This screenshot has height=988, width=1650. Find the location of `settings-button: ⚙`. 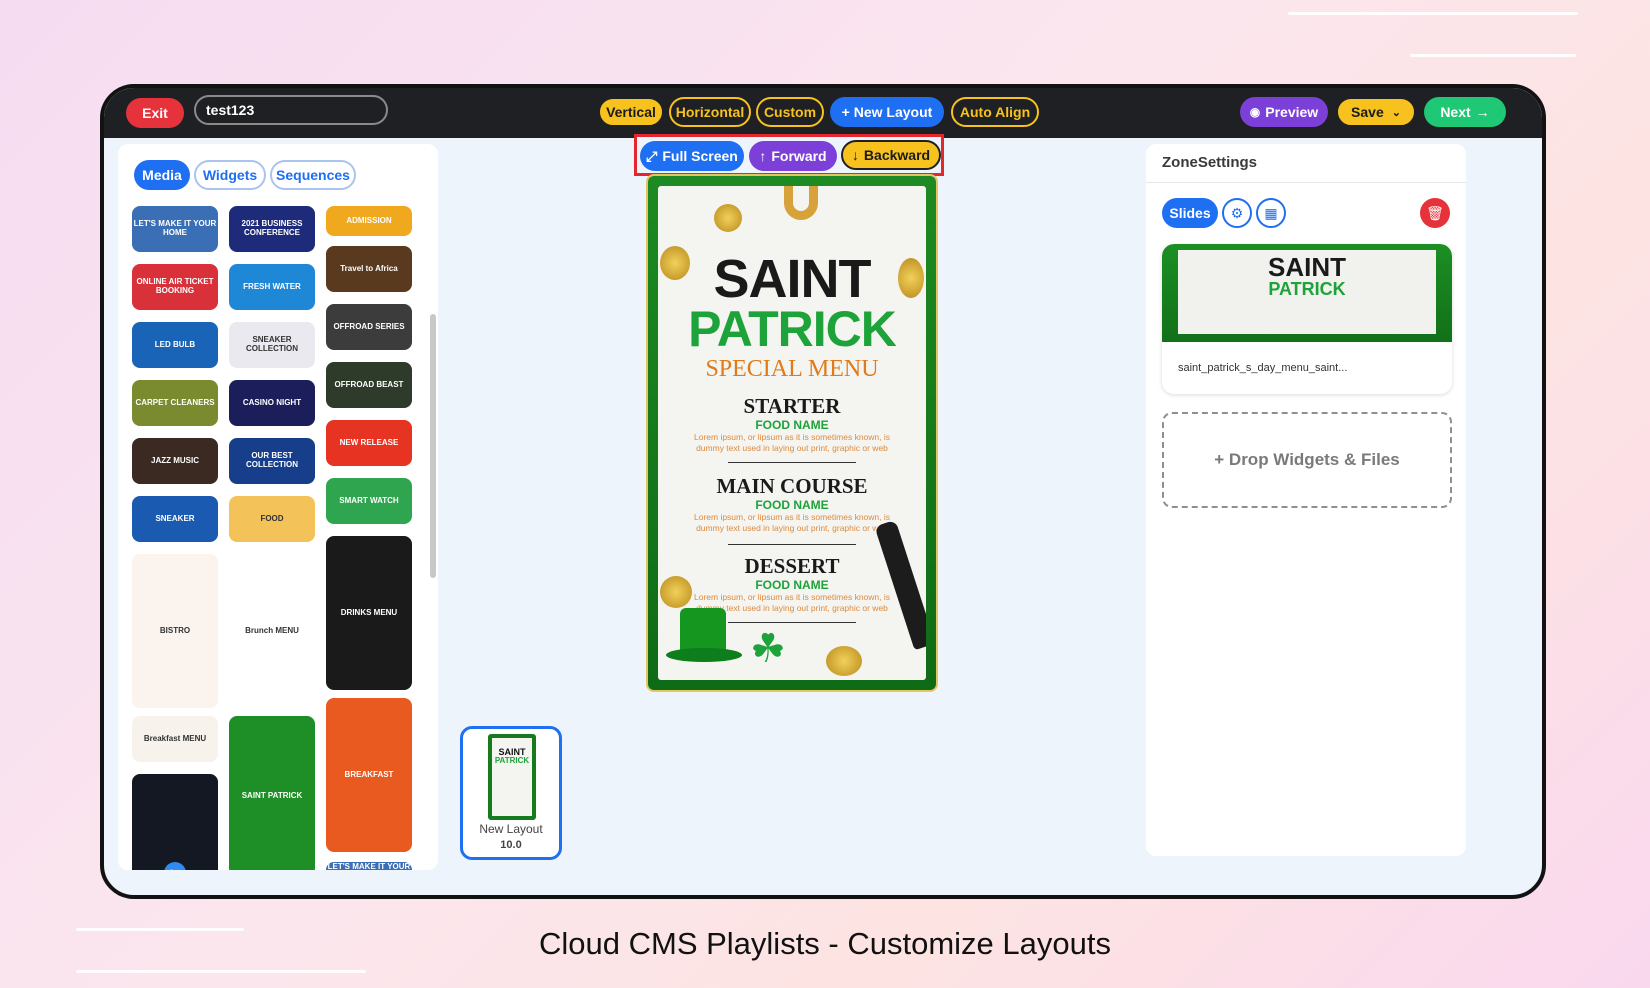

settings-button: ⚙ is located at coordinates (1237, 213).